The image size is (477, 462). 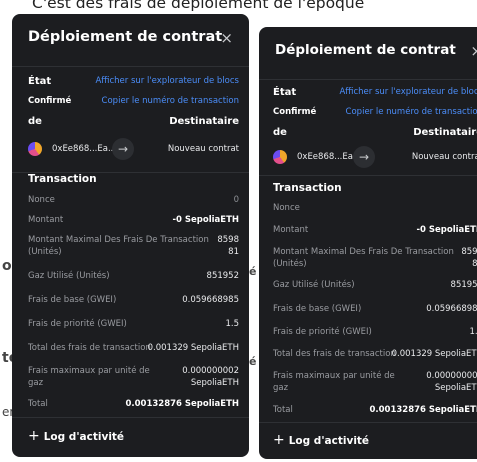 I want to click on bg-fragment-4: é, so click(x=253, y=271).